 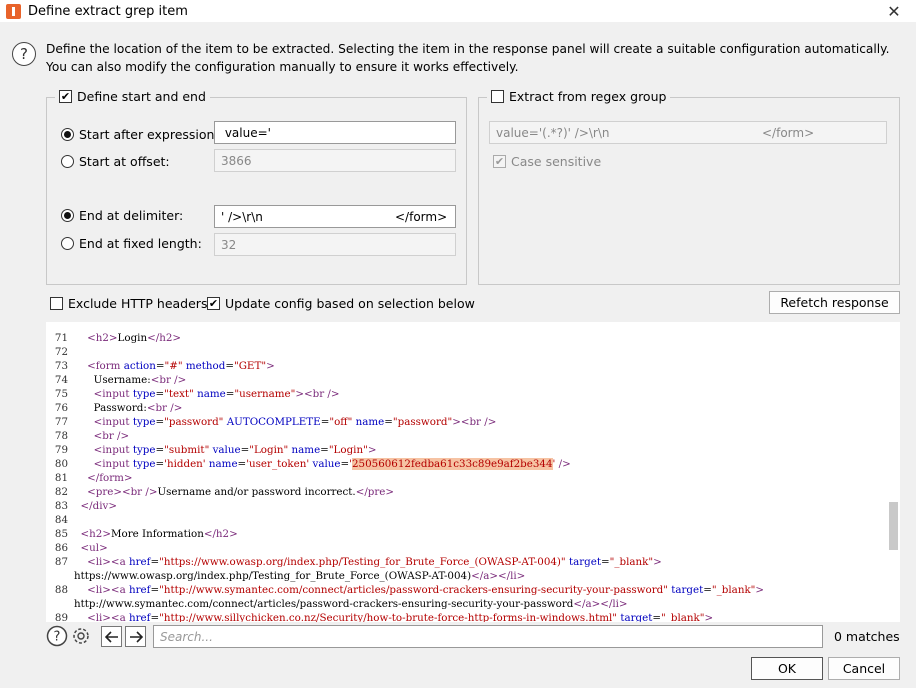 What do you see at coordinates (864, 668) in the screenshot?
I see `cancel-button: Cancel` at bounding box center [864, 668].